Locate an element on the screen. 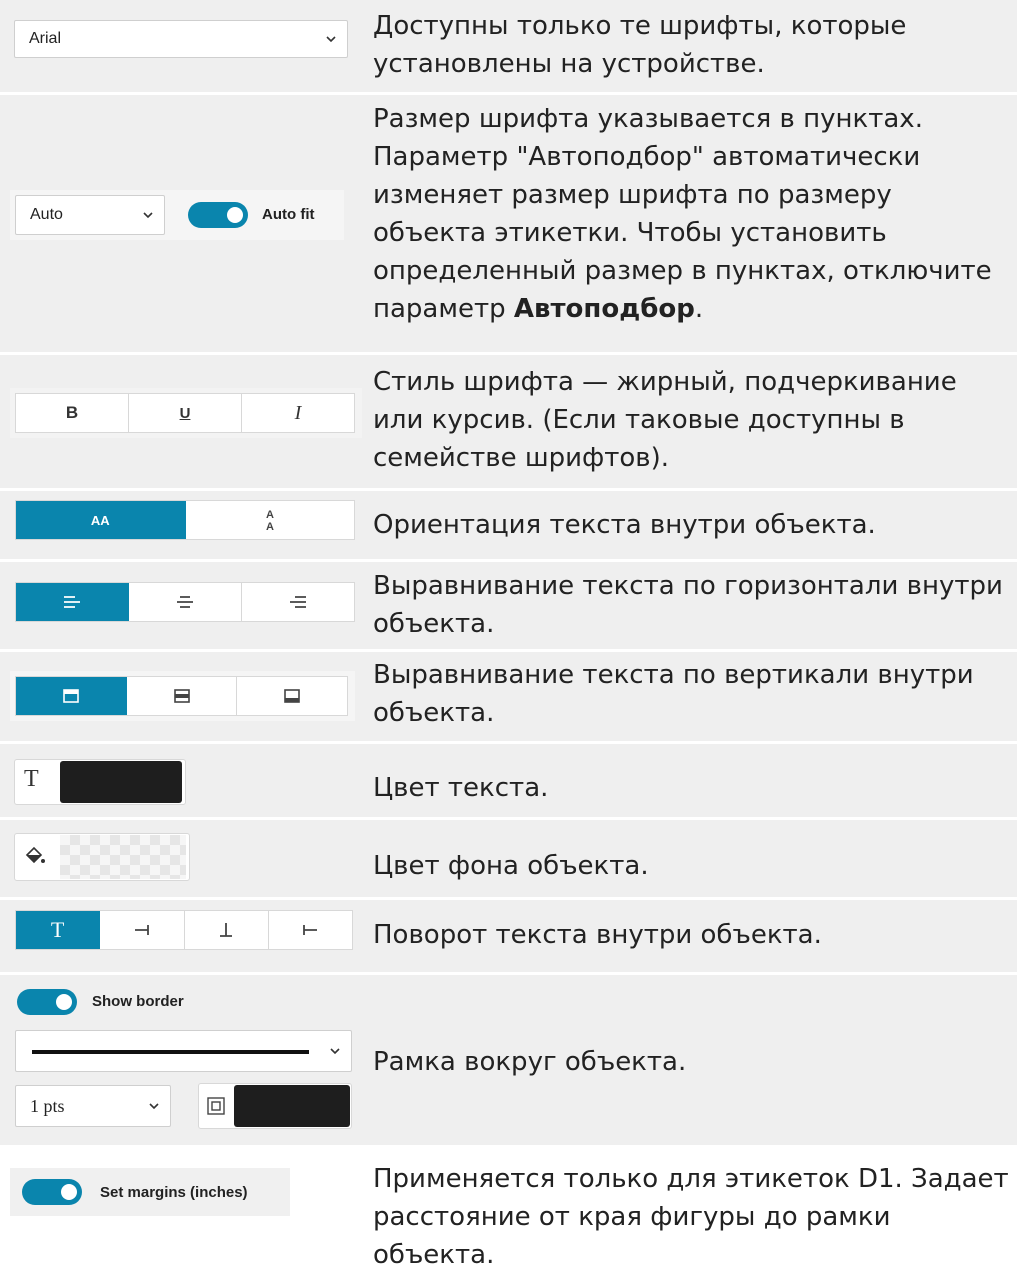  rotate-270-button is located at coordinates (310, 930).